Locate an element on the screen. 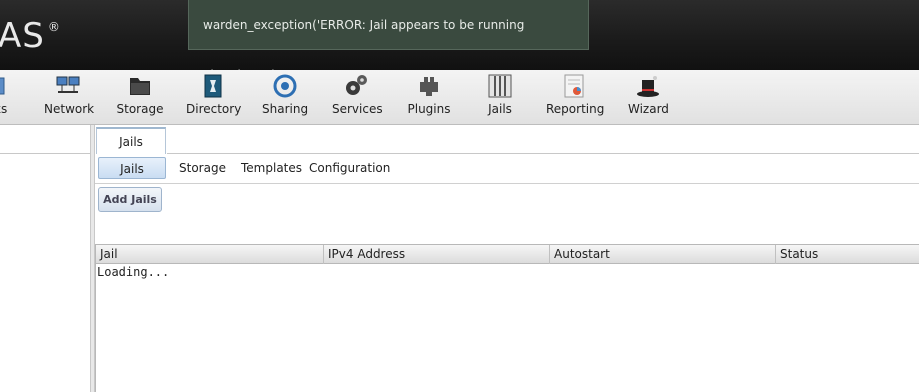 The image size is (919, 392). directory-icon is located at coordinates (213, 86).